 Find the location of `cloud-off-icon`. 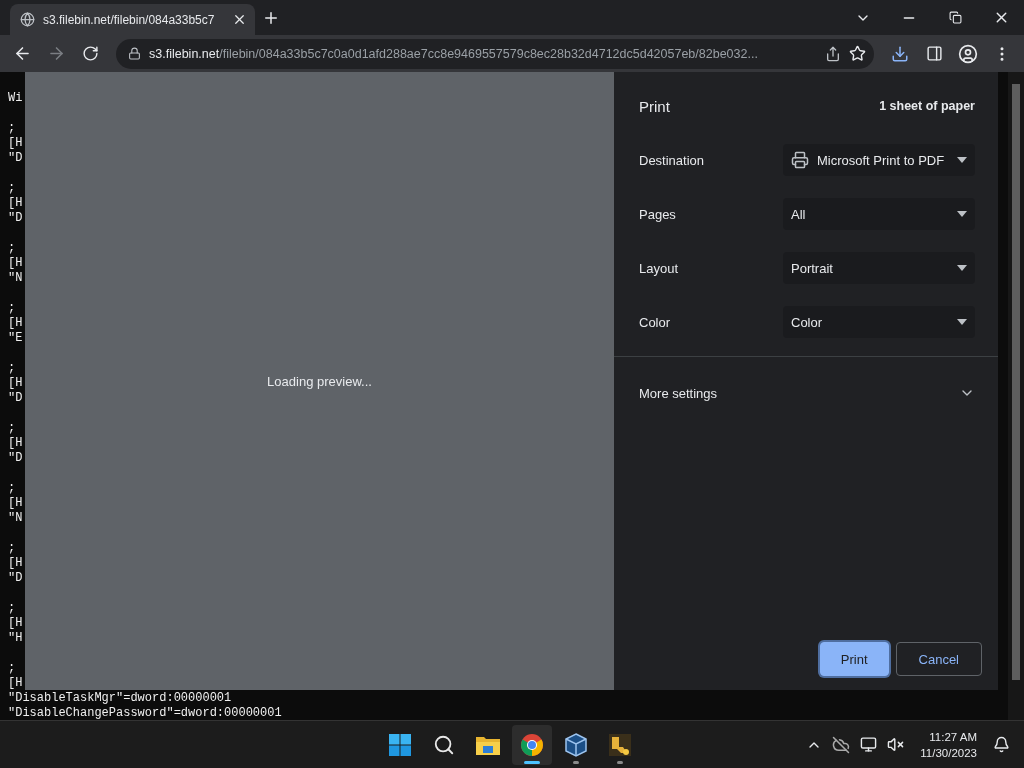

cloud-off-icon is located at coordinates (841, 744).